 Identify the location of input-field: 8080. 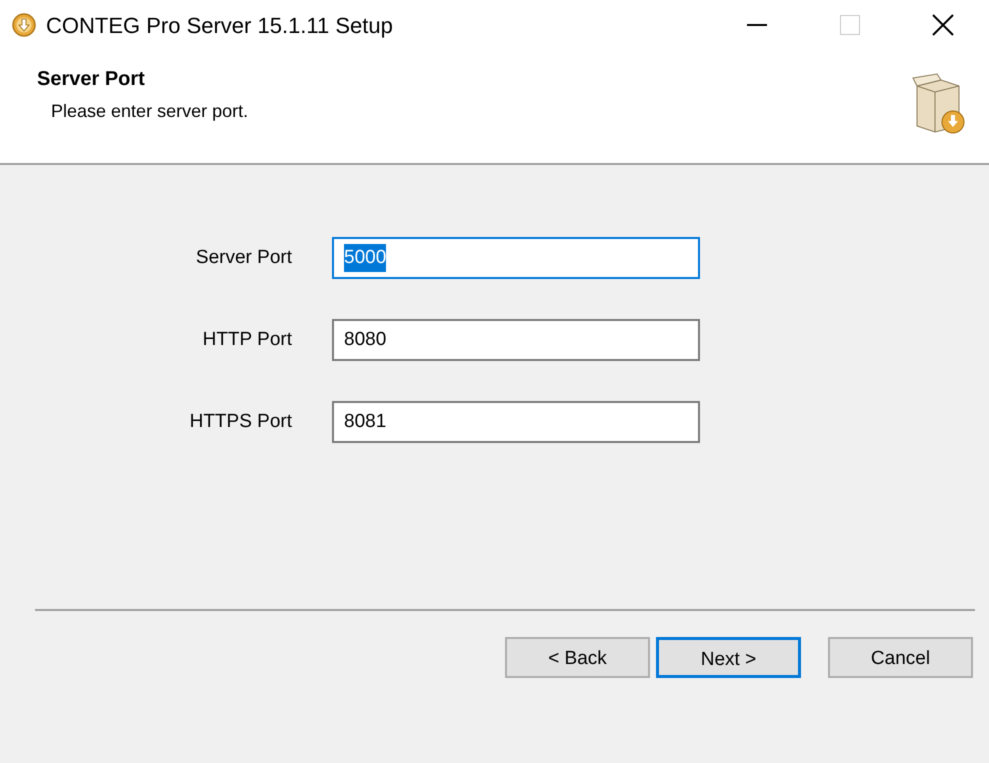
(516, 340).